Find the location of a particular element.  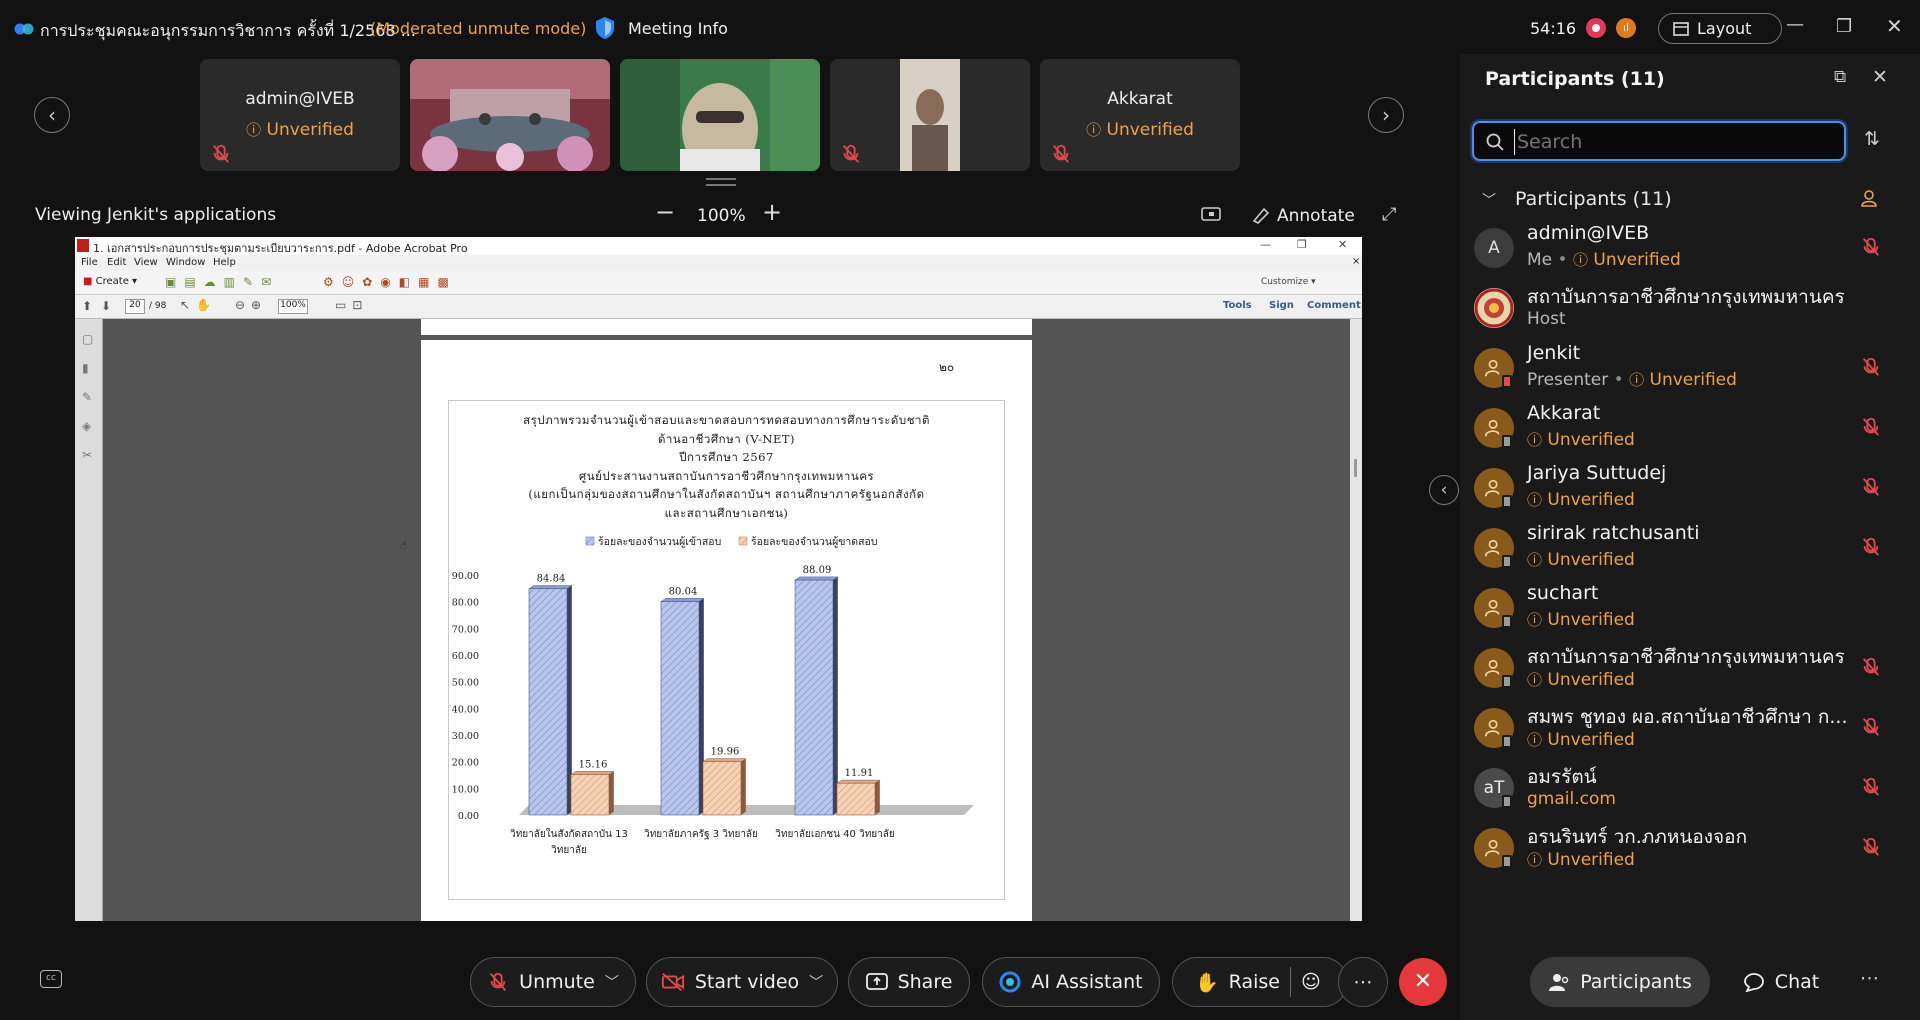

bar is located at coordinates (722, 788).